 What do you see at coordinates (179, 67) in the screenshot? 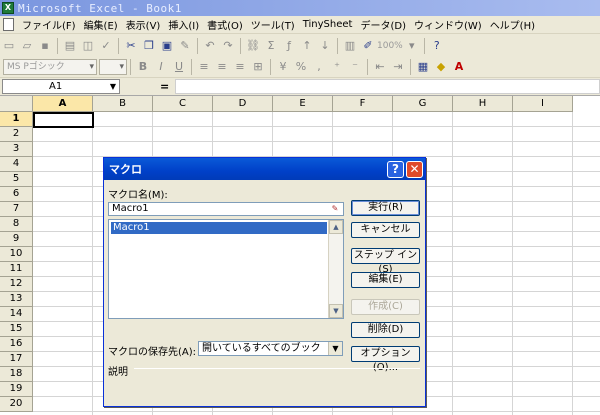
I see `underline-icon: U` at bounding box center [179, 67].